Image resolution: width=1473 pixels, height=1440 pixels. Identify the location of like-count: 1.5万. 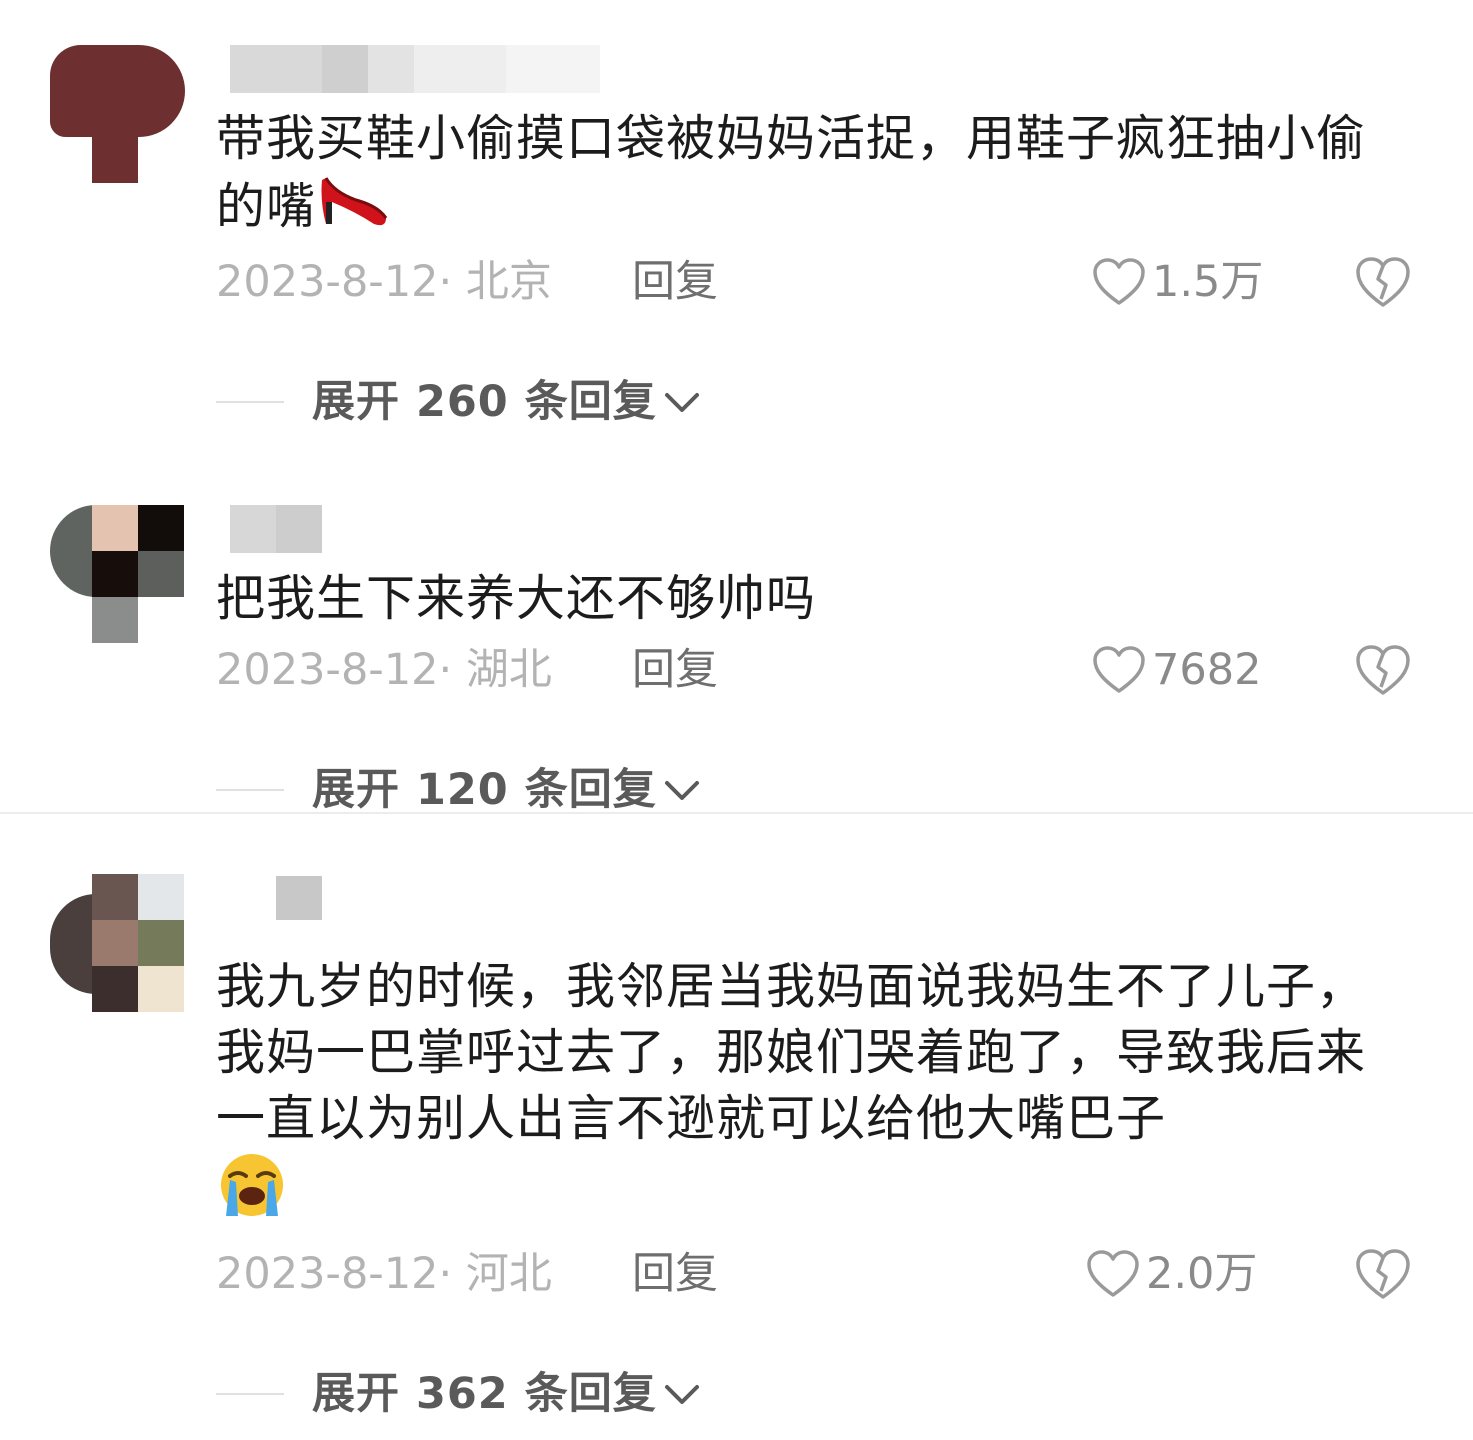
(1208, 282).